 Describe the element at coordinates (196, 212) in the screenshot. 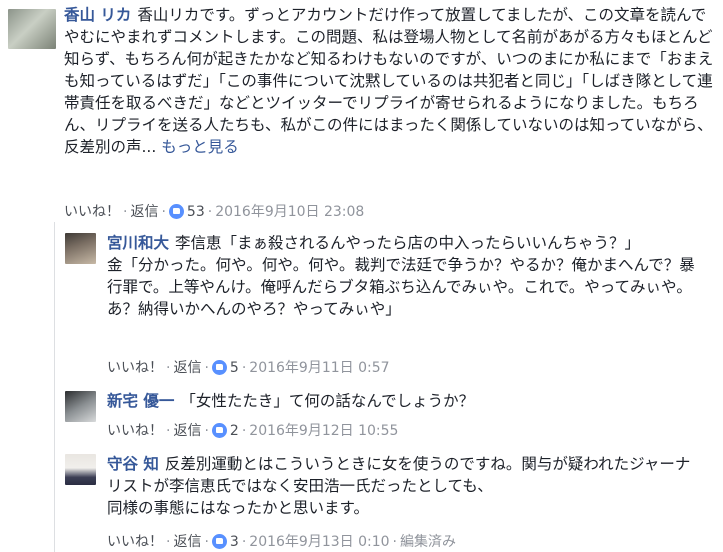

I see `reaction-count: 53` at that location.